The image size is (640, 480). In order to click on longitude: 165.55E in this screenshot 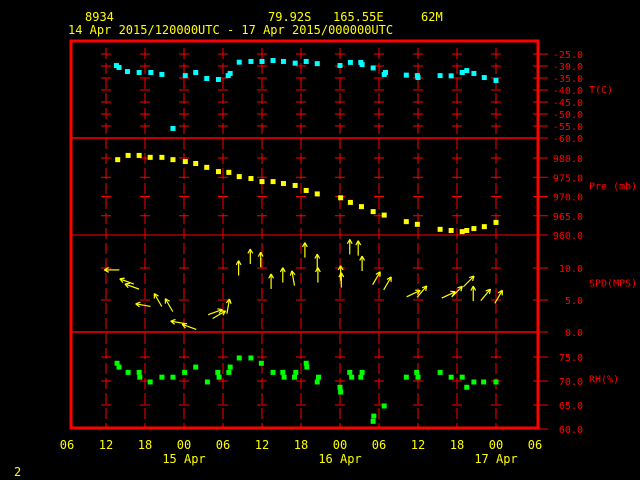, I will do `click(358, 17)`.